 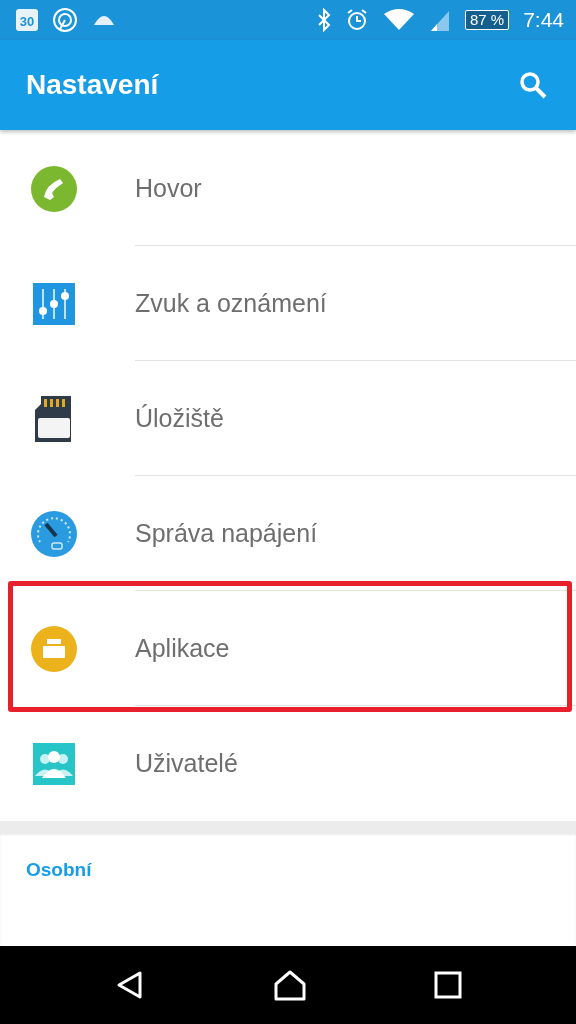 I want to click on bluetooth-icon, so click(x=323, y=20).